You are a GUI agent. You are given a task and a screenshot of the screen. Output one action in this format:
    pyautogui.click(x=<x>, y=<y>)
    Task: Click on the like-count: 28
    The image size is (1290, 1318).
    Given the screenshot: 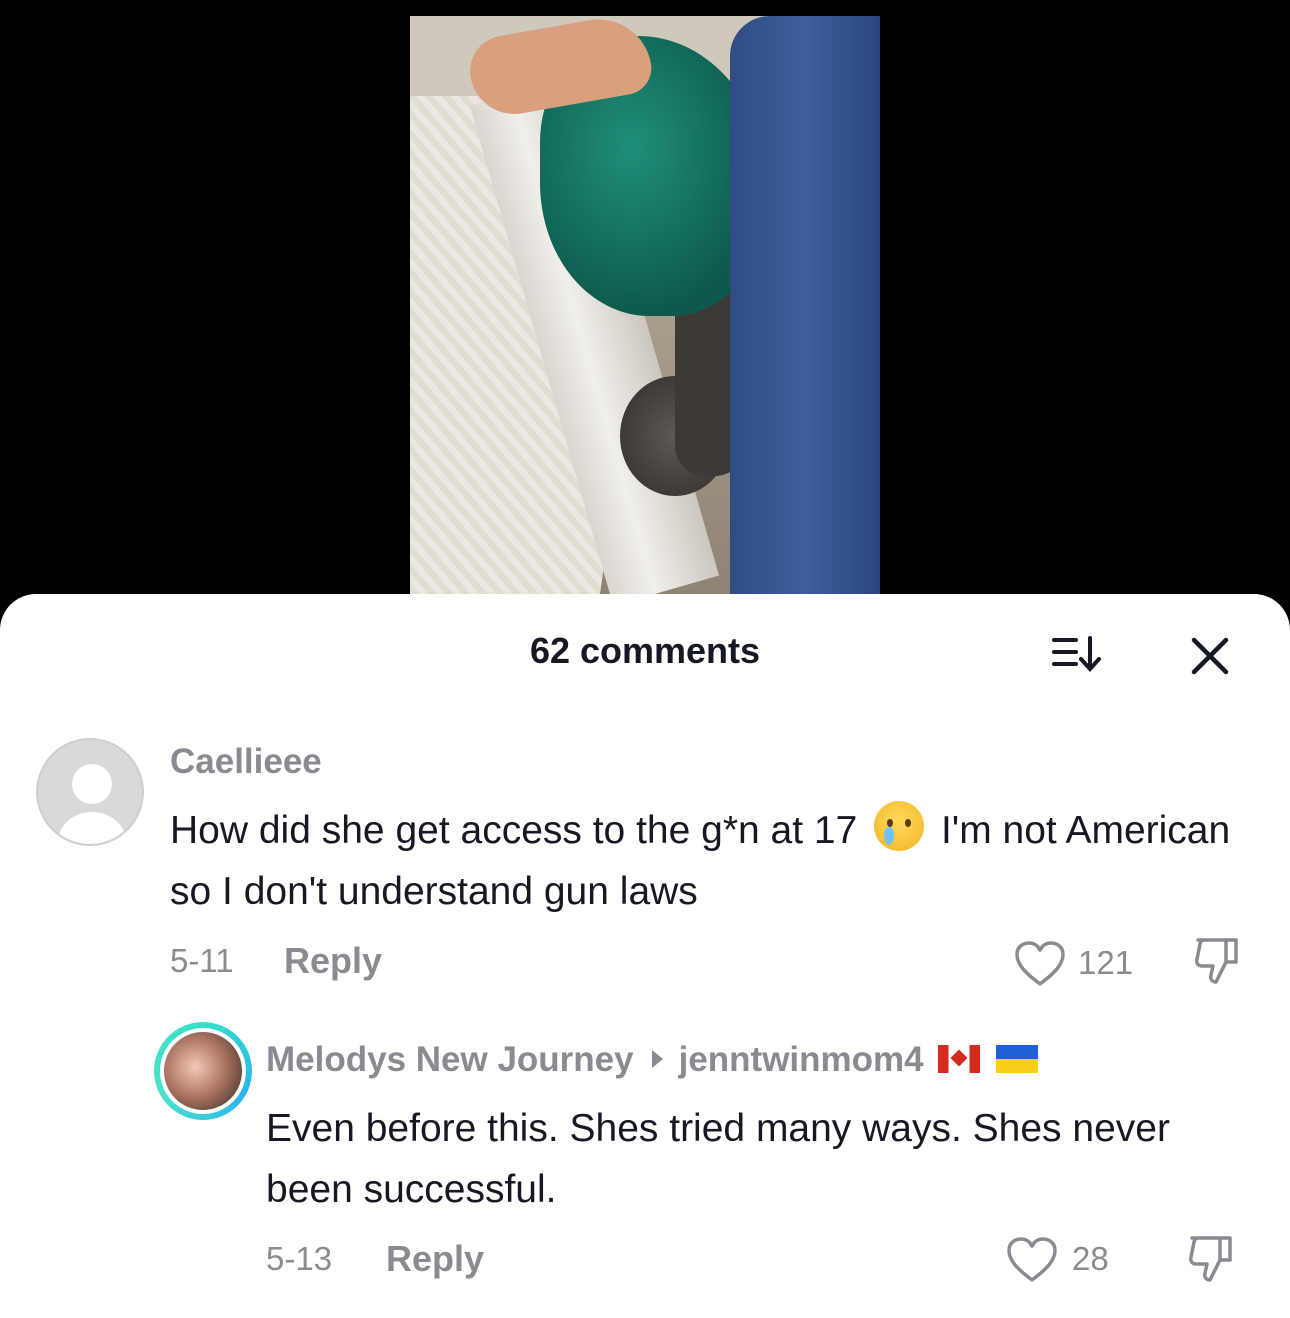 What is the action you would take?
    pyautogui.click(x=1090, y=1258)
    